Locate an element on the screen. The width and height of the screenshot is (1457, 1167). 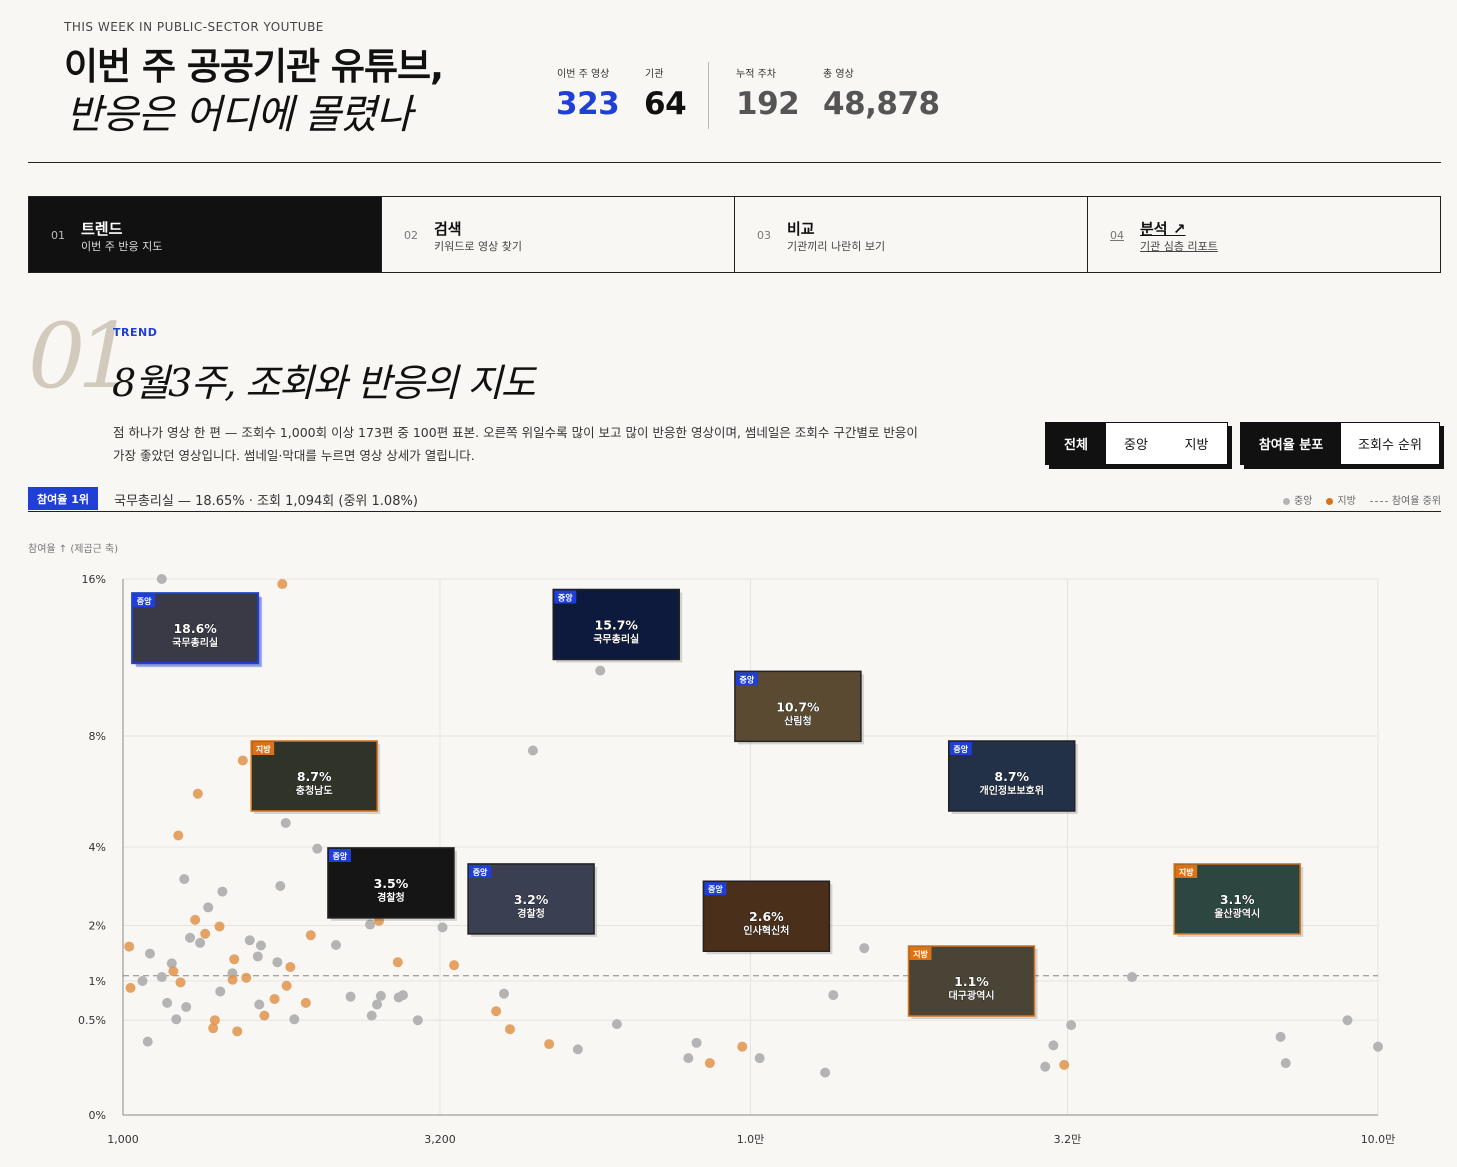
video-thumbnail: 중앙 3.2%경찰청 is located at coordinates (532, 900).